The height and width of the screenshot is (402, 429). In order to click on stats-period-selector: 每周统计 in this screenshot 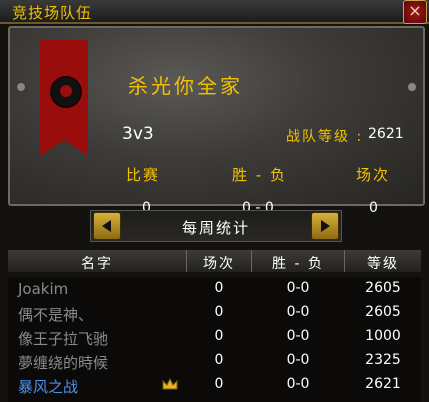, I will do `click(216, 226)`.